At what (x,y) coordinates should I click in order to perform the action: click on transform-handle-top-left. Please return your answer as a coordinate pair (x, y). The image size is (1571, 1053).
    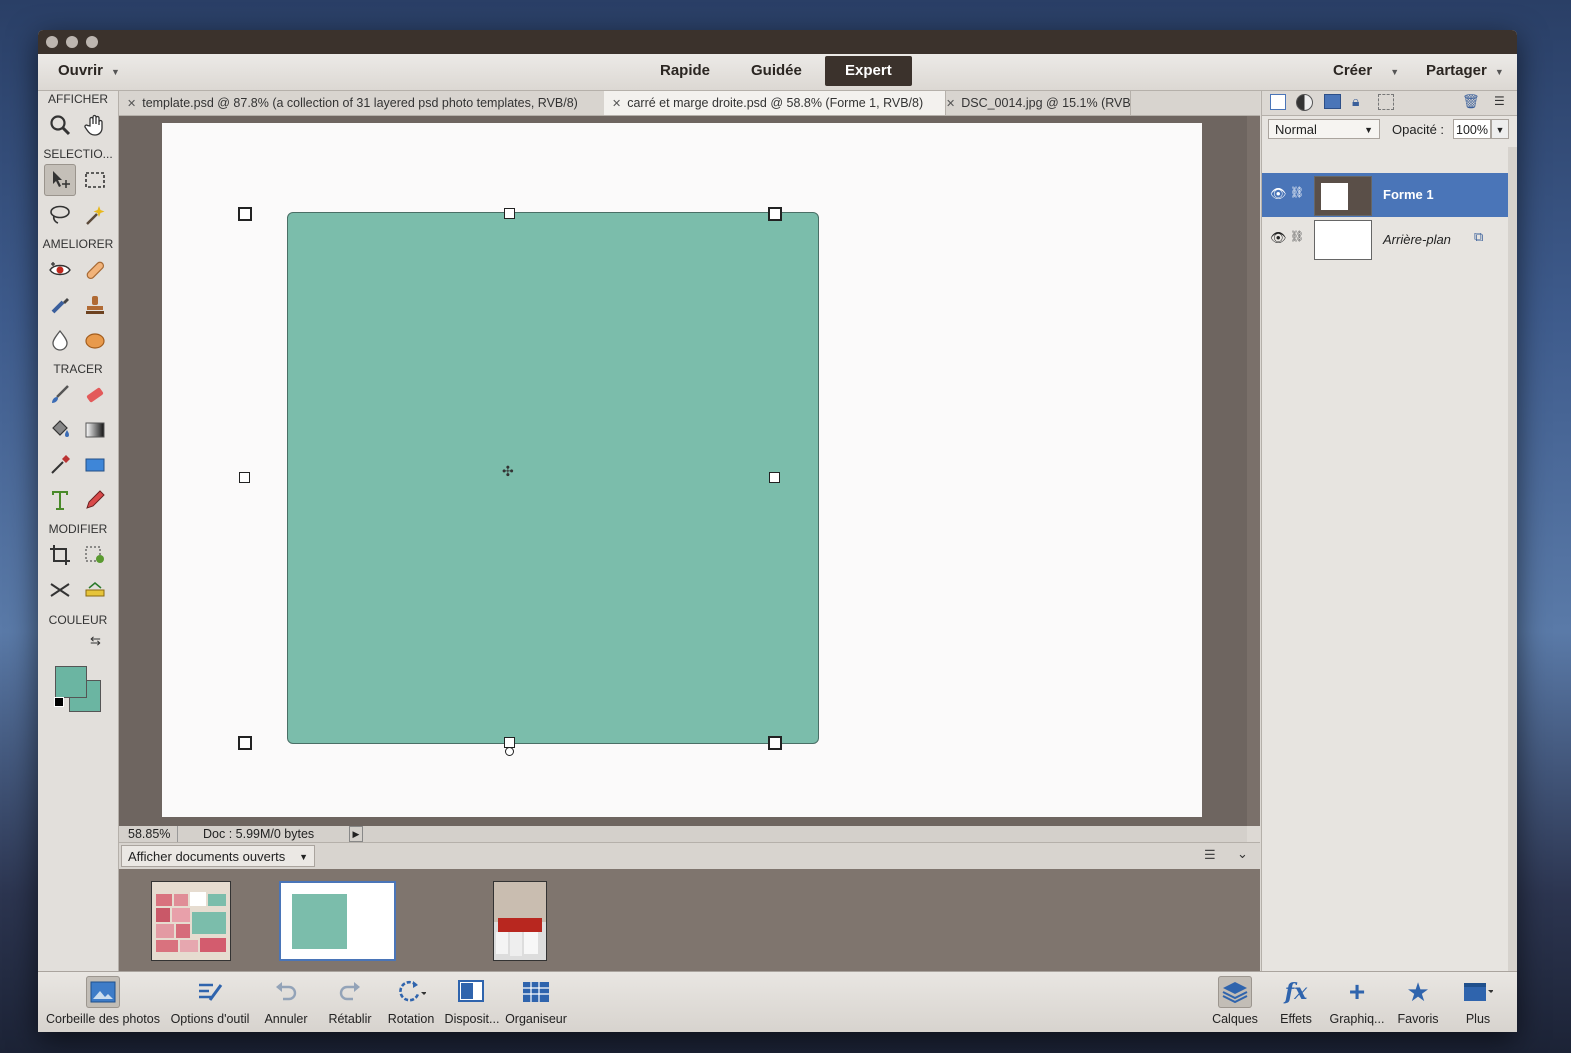
    Looking at the image, I should click on (245, 214).